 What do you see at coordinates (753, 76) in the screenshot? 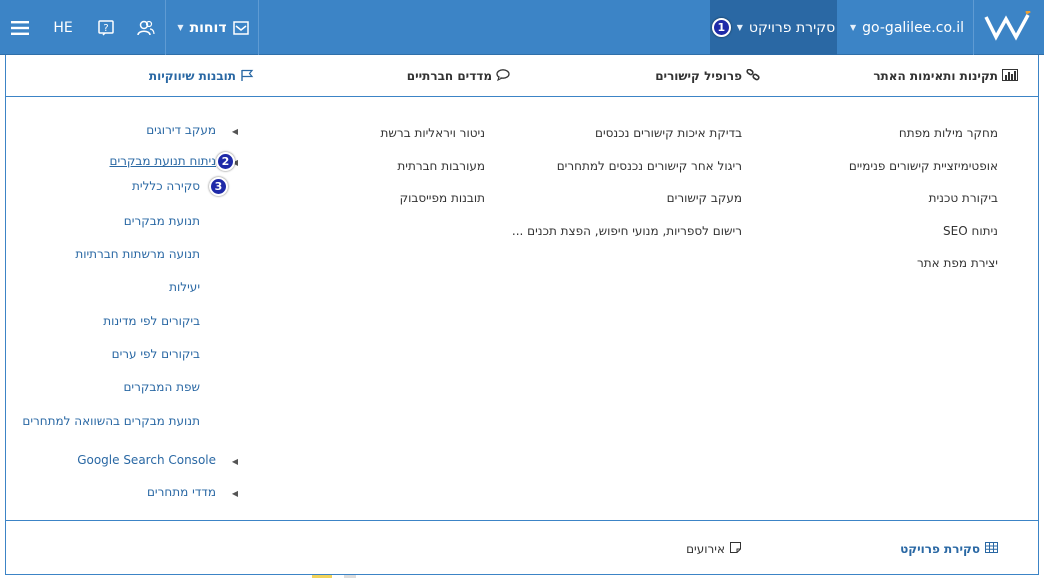
I see `link-icon` at bounding box center [753, 76].